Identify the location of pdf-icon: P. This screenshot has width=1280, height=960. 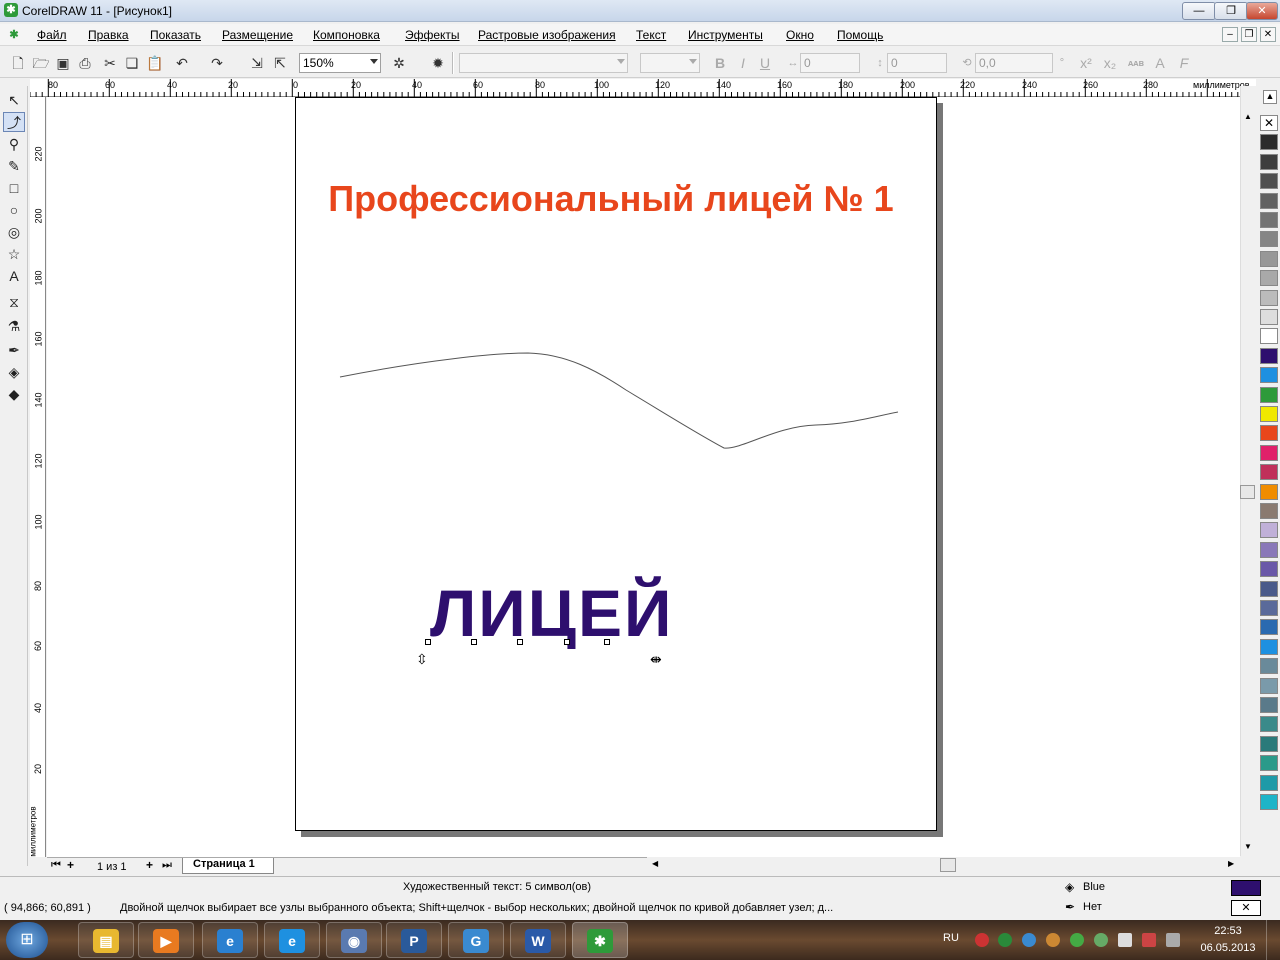
(414, 940).